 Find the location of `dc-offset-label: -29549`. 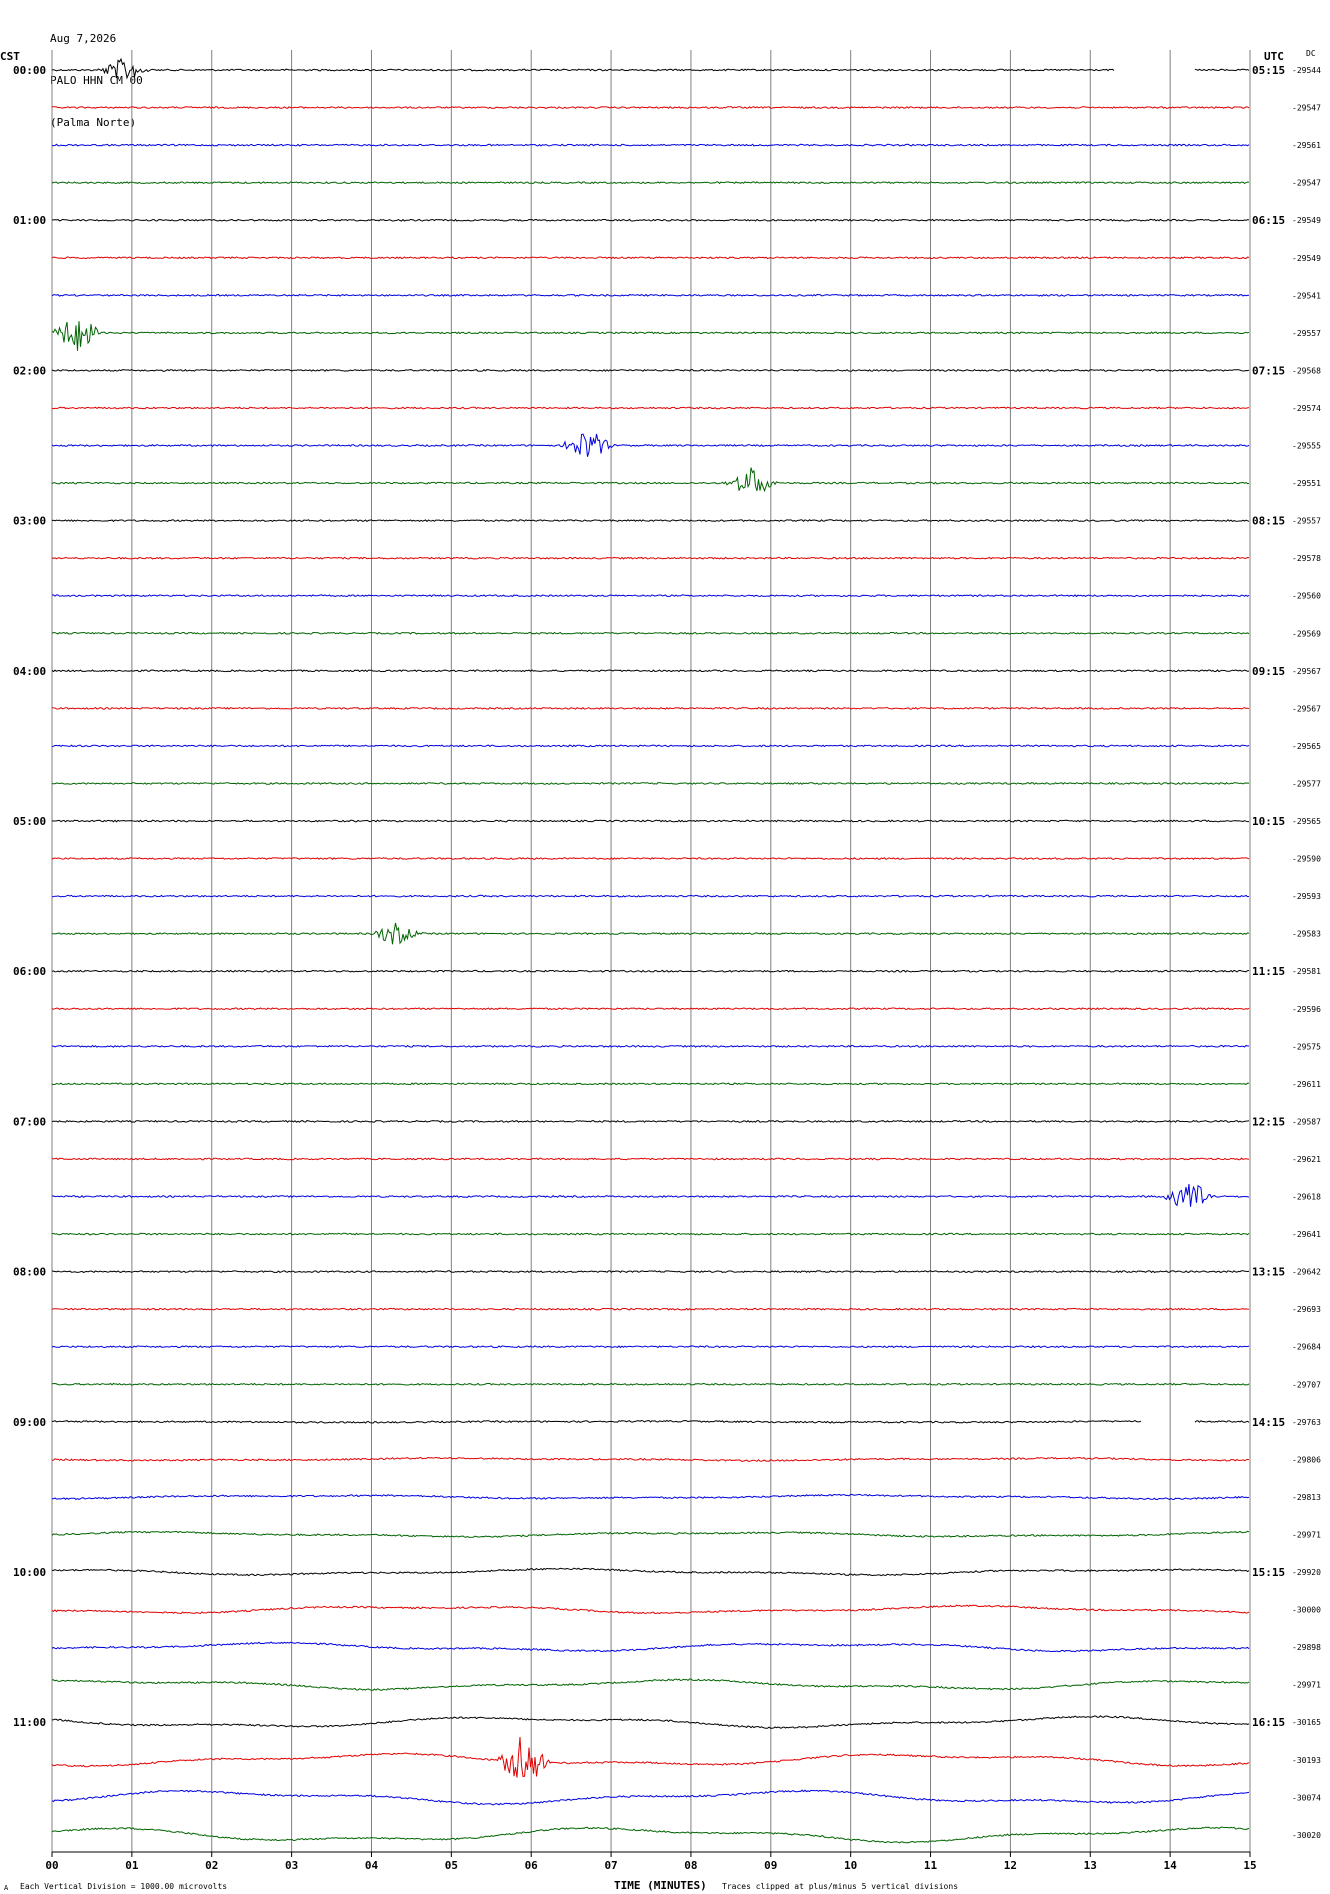

dc-offset-label: -29549 is located at coordinates (1306, 258).